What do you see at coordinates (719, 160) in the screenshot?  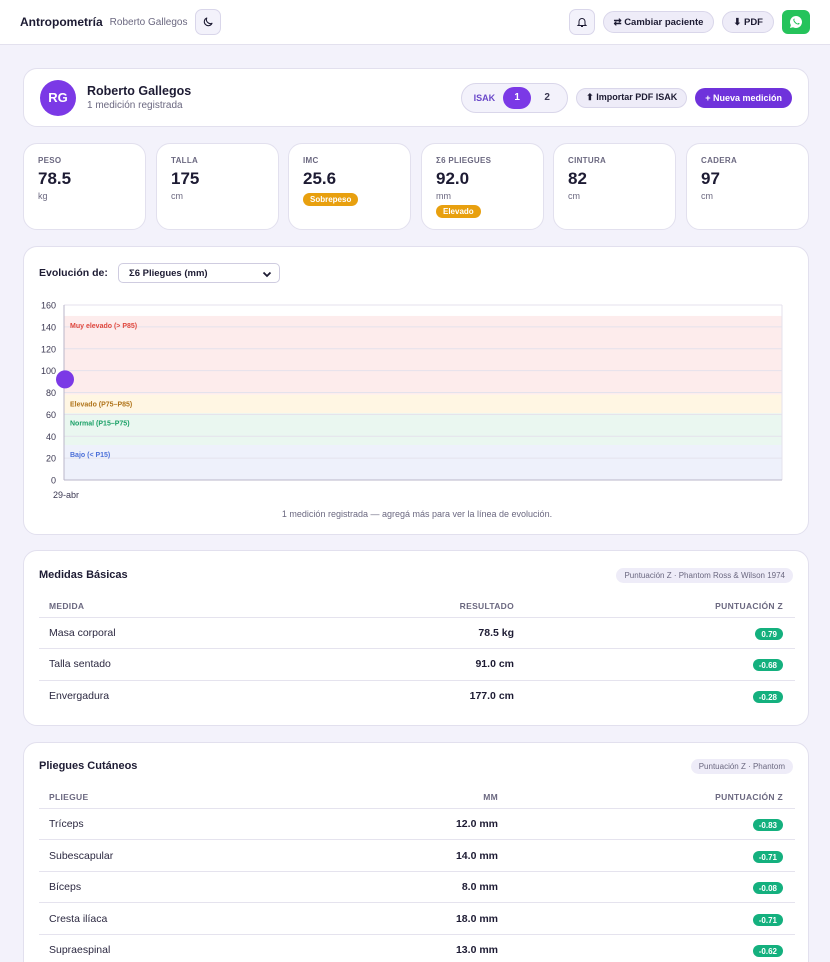 I see `stat-label: CADERA` at bounding box center [719, 160].